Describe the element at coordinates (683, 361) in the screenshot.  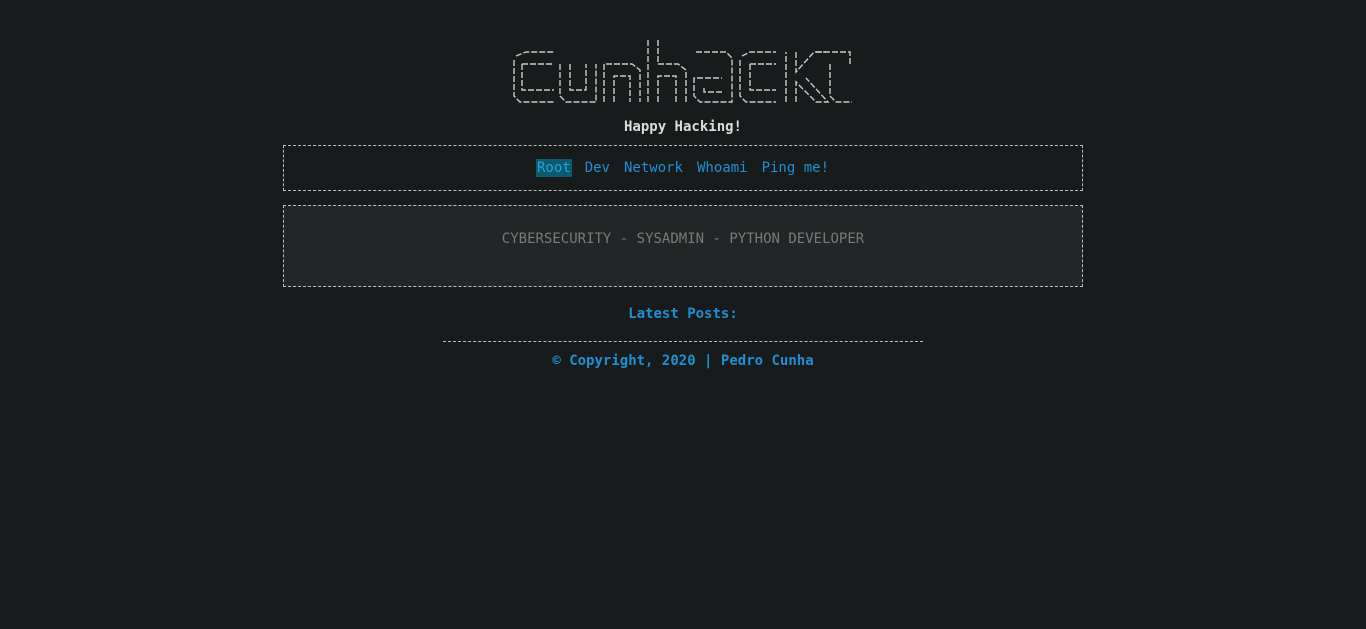
I see `footer-copyright: © Copyright, 2020 | Pedro Cunha` at that location.